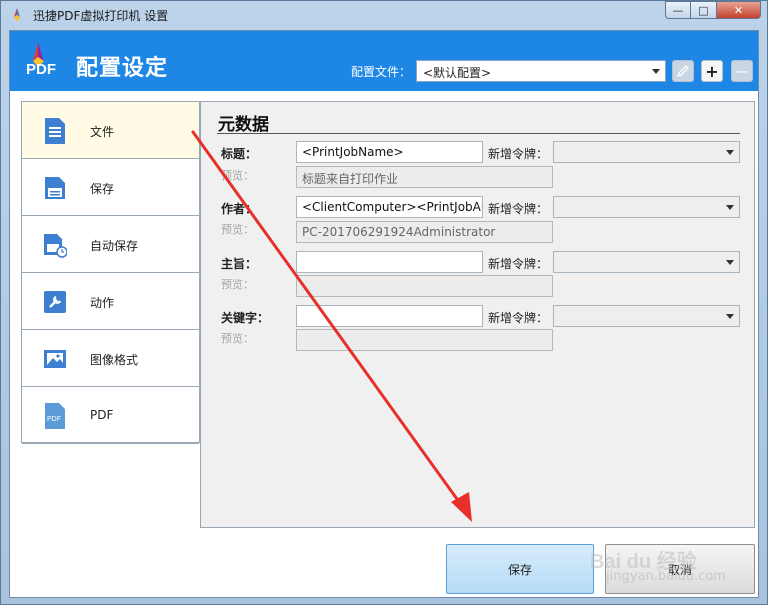 The width and height of the screenshot is (768, 605). I want to click on window-controls: — □ ✕, so click(713, 11).